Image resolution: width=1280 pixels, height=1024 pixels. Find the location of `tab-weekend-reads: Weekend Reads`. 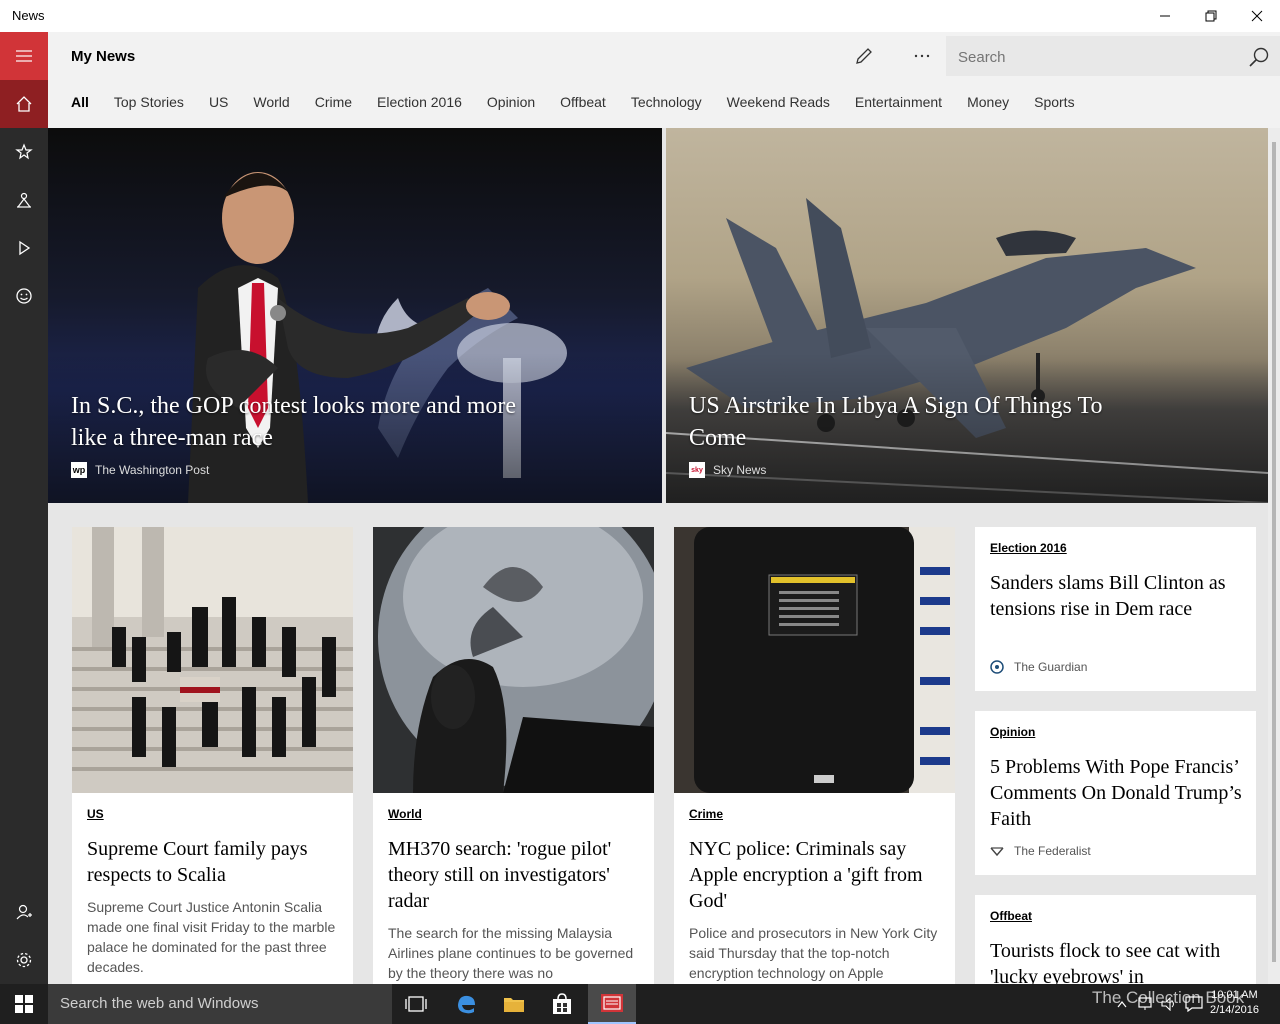

tab-weekend-reads: Weekend Reads is located at coordinates (778, 102).